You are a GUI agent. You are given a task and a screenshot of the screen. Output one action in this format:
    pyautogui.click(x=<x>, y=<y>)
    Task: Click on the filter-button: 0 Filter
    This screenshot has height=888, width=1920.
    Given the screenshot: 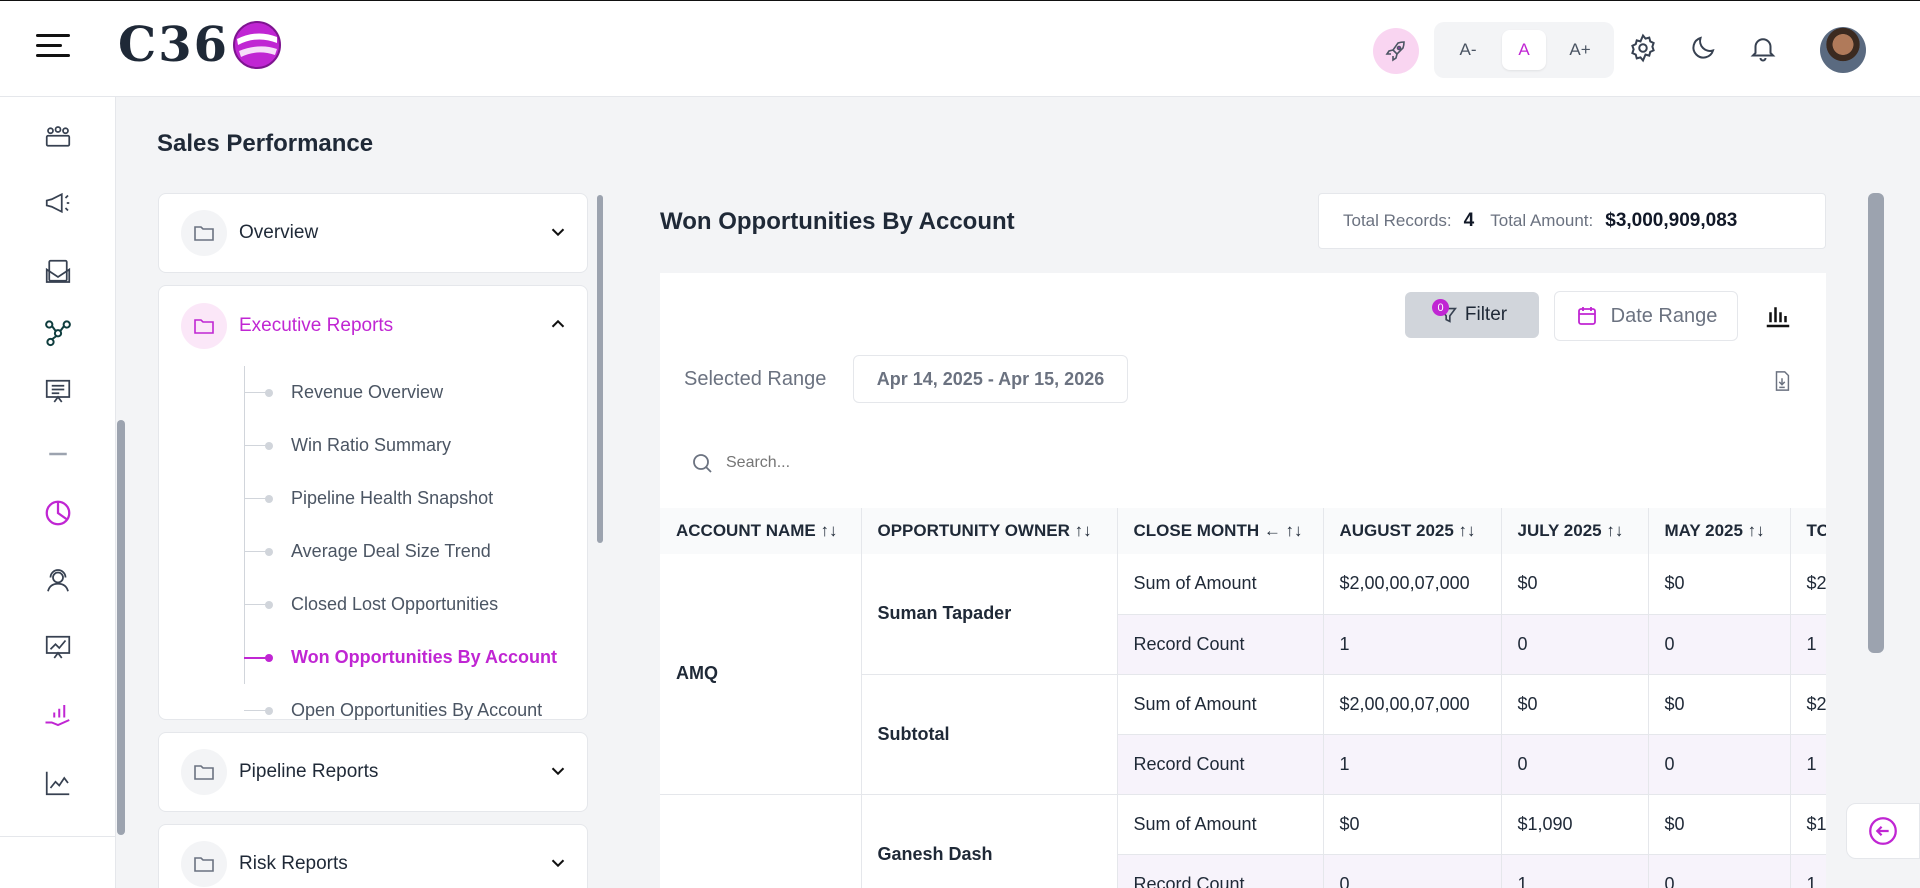 What is the action you would take?
    pyautogui.click(x=1472, y=315)
    